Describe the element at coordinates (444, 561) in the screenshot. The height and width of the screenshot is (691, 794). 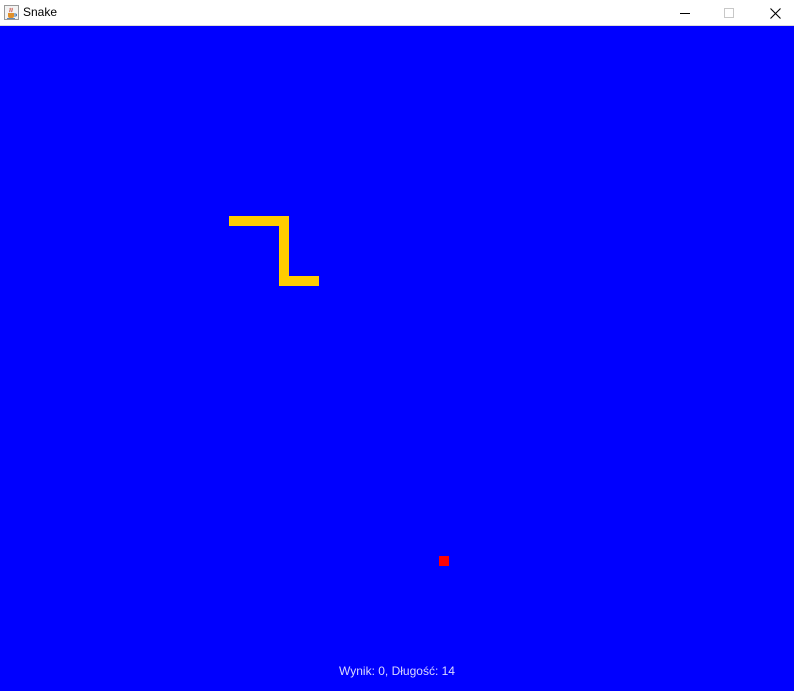
I see `food-pellet` at that location.